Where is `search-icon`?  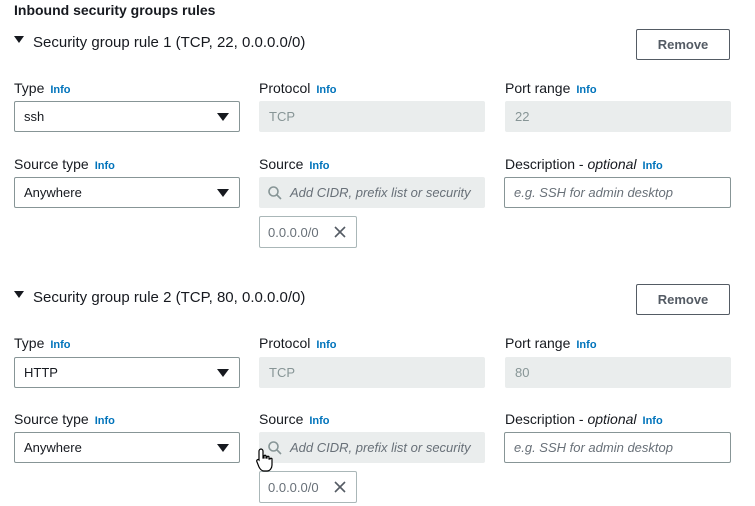
search-icon is located at coordinates (275, 192).